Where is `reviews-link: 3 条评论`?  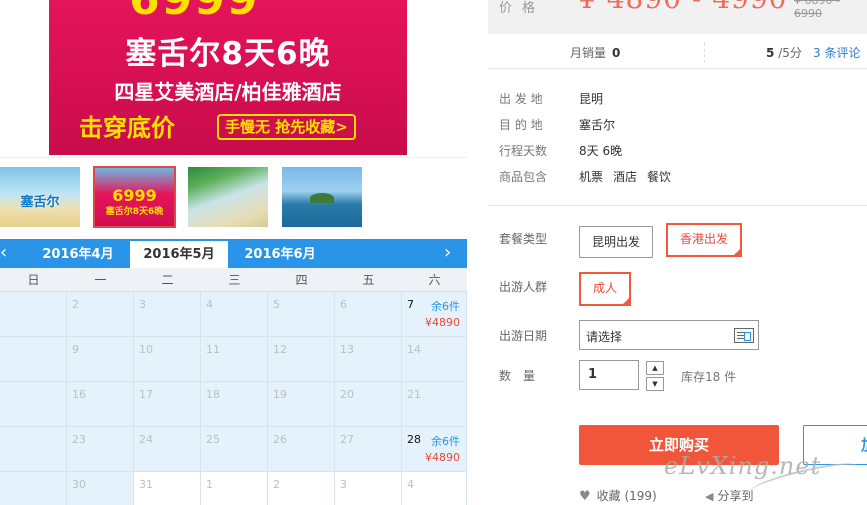 reviews-link: 3 条评论 is located at coordinates (836, 52).